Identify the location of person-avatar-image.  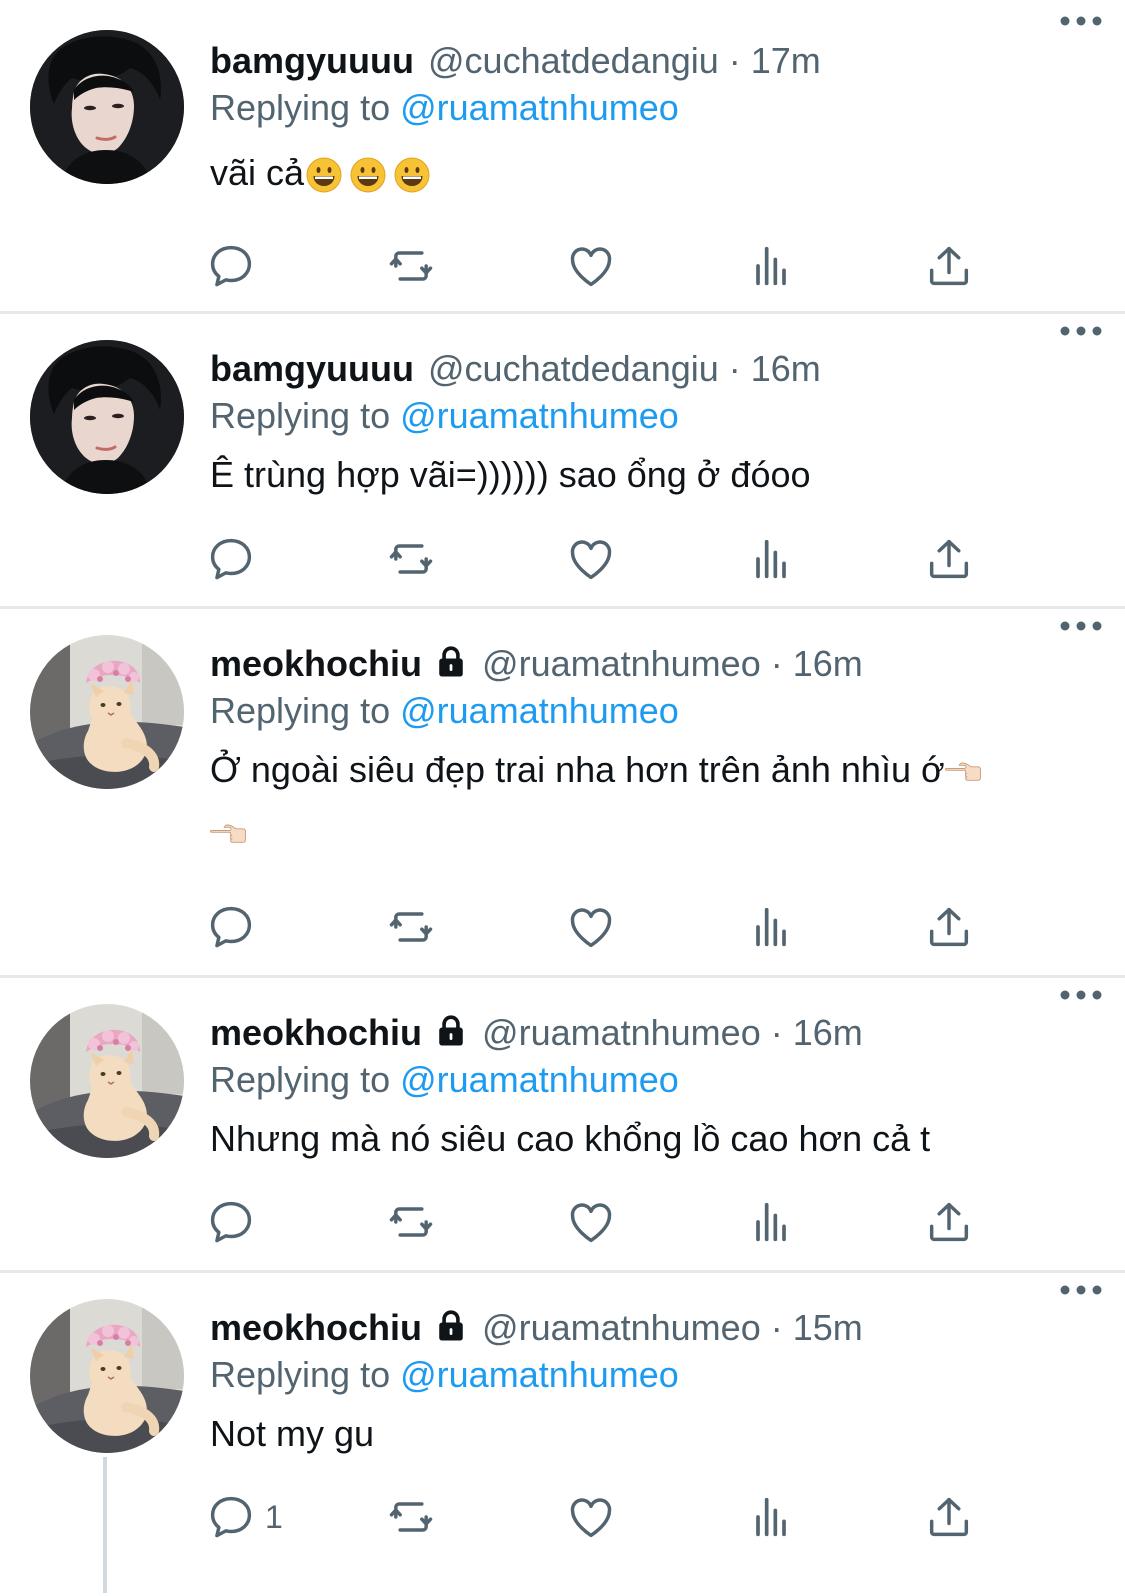
(107, 107).